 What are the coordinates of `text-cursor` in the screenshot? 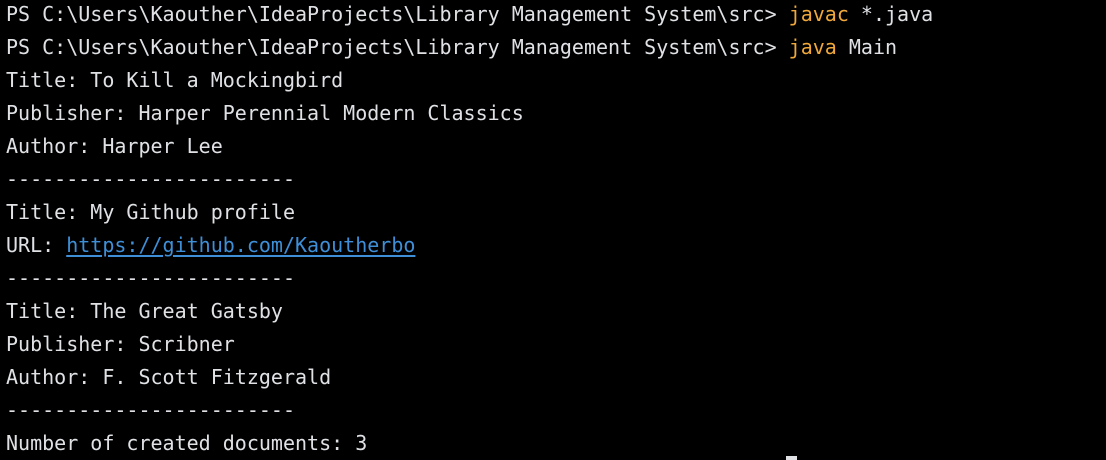 It's located at (791, 458).